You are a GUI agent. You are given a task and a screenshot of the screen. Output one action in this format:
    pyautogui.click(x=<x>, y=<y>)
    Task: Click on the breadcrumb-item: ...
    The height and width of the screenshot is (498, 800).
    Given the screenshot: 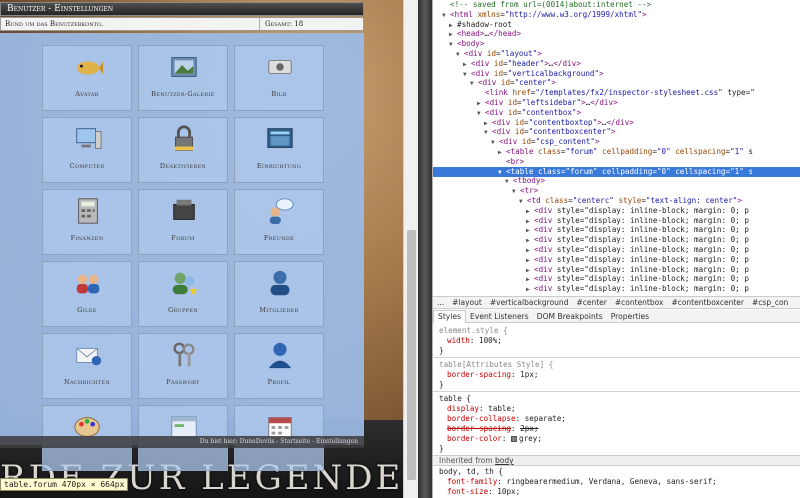 What is the action you would take?
    pyautogui.click(x=440, y=302)
    